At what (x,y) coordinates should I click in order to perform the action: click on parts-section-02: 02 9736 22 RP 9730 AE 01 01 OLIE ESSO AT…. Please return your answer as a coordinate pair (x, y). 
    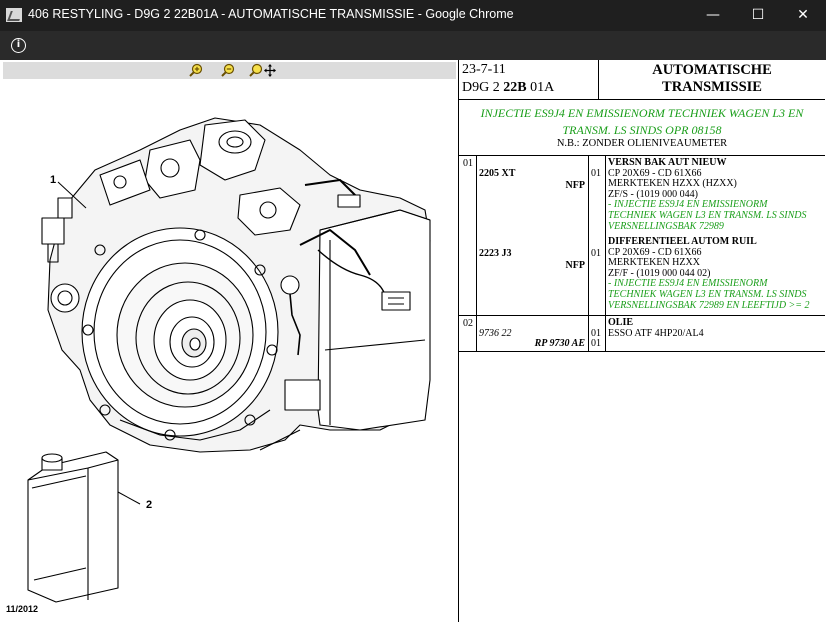
    Looking at the image, I should click on (642, 334).